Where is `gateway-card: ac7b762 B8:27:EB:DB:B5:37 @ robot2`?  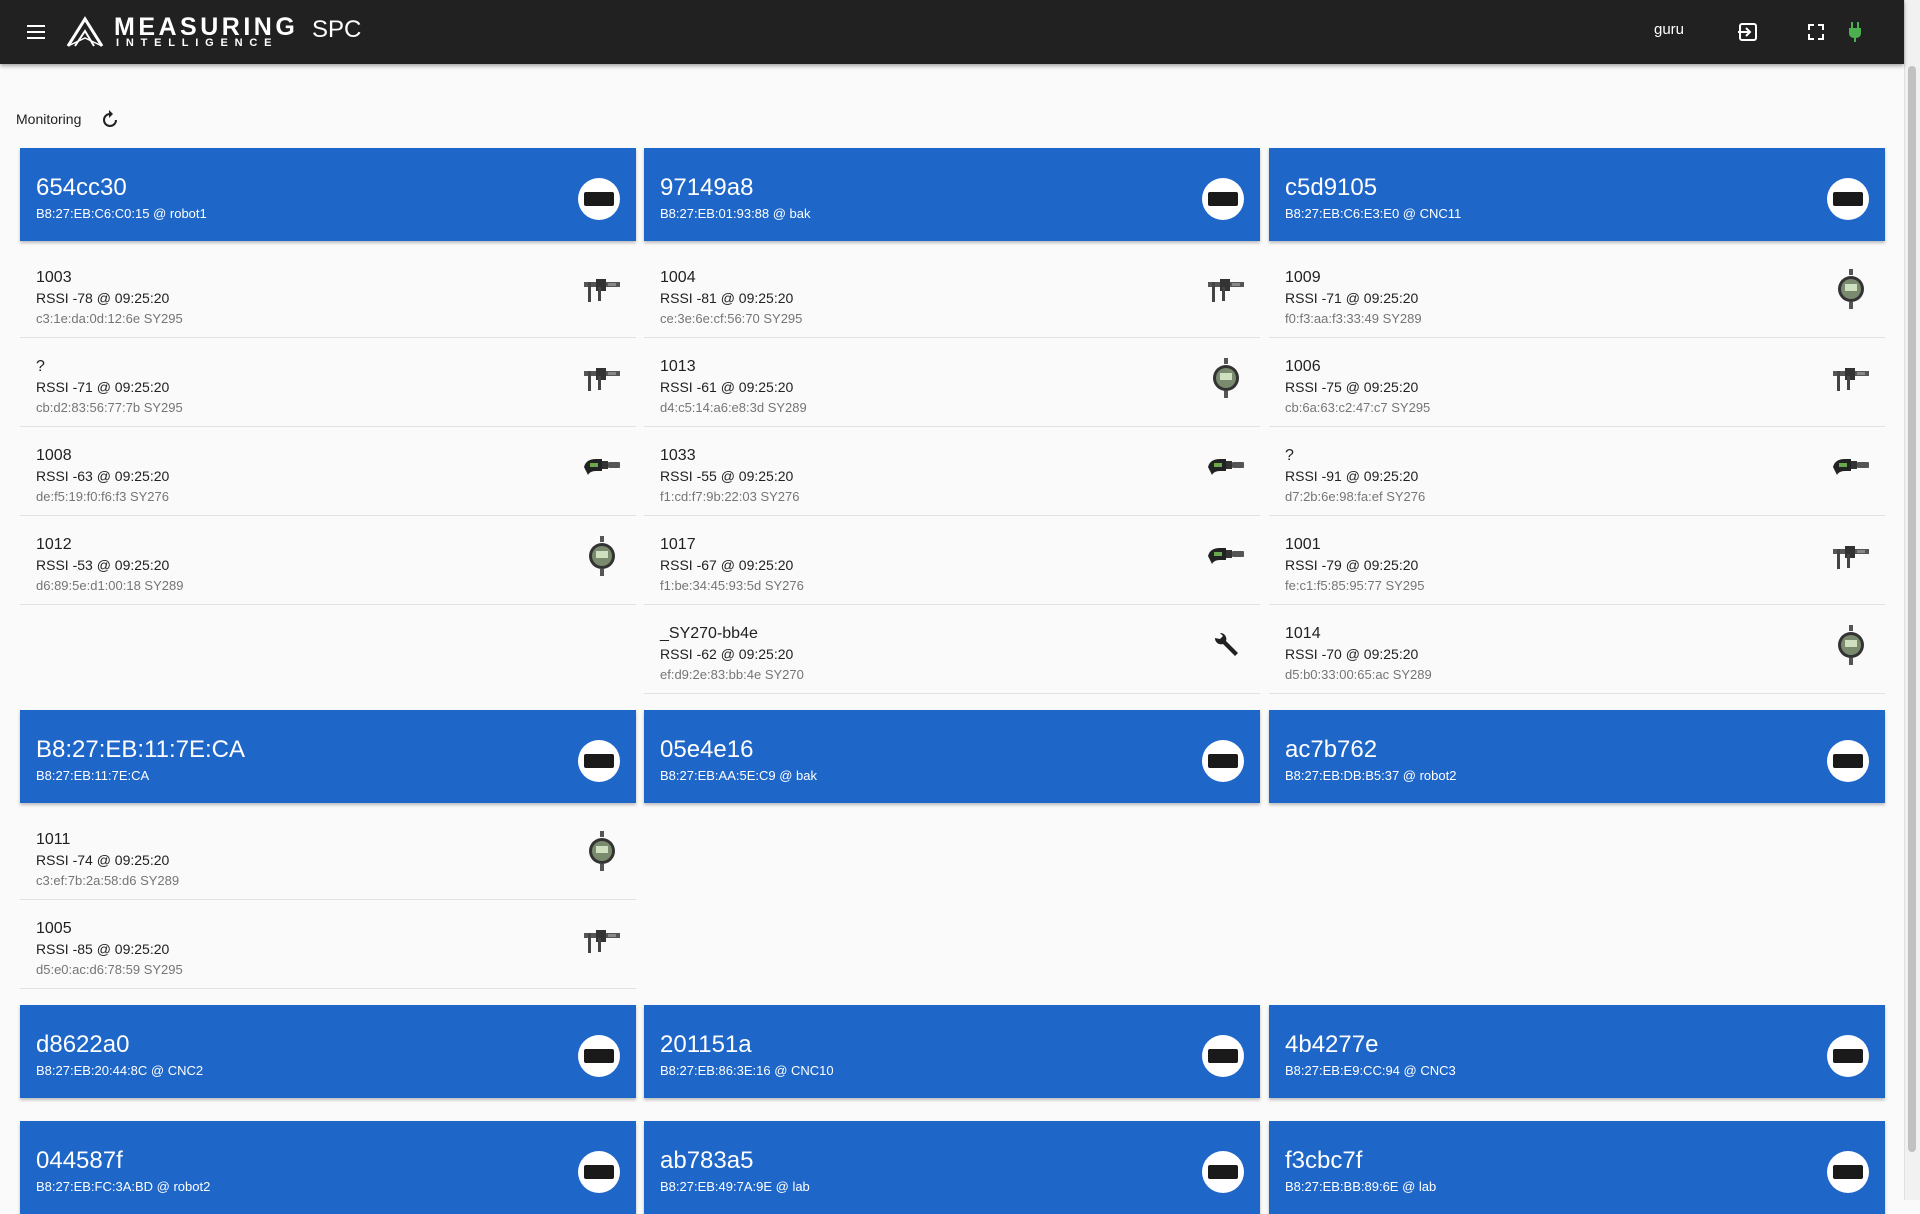 gateway-card: ac7b762 B8:27:EB:DB:B5:37 @ robot2 is located at coordinates (1577, 756).